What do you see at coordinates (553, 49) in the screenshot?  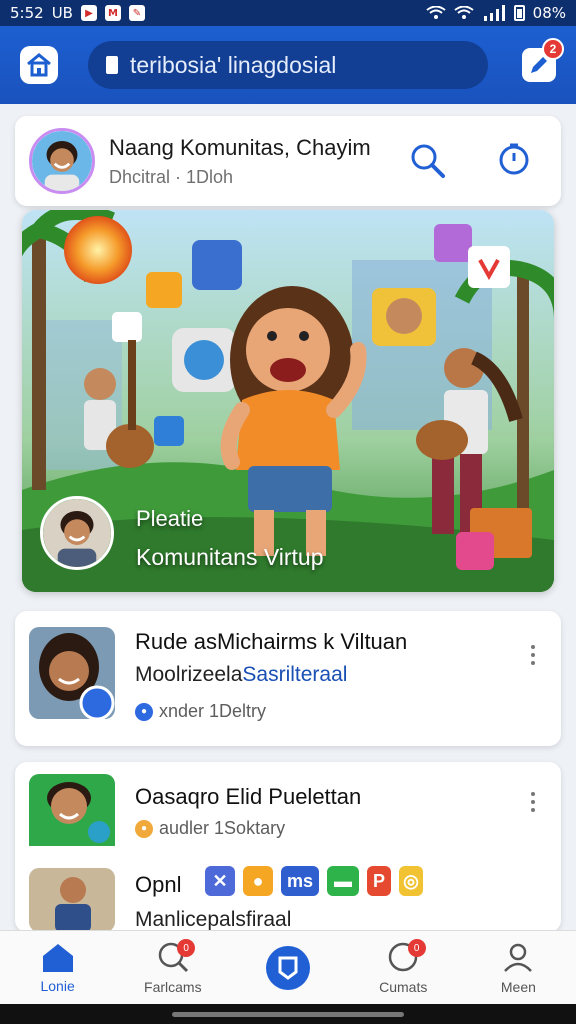 I see `notification-badge: 2` at bounding box center [553, 49].